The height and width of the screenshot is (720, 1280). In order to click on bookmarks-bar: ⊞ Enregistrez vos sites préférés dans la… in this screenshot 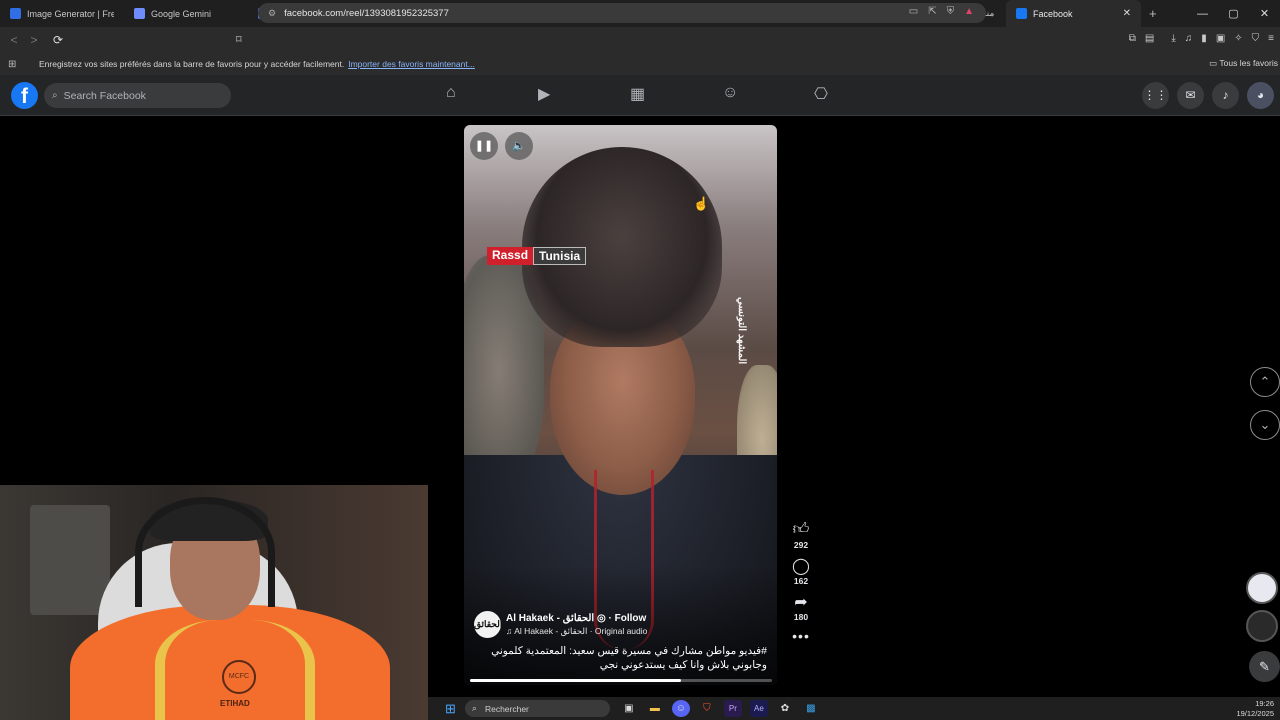, I will do `click(640, 64)`.